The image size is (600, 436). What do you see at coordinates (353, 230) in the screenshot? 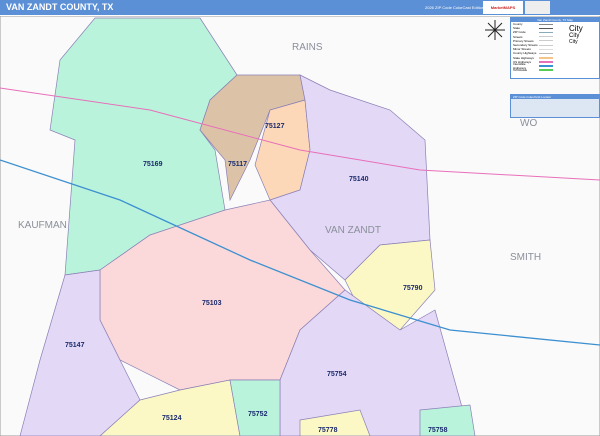
I see `county-label-van-zandt: VAN ZANDT` at bounding box center [353, 230].